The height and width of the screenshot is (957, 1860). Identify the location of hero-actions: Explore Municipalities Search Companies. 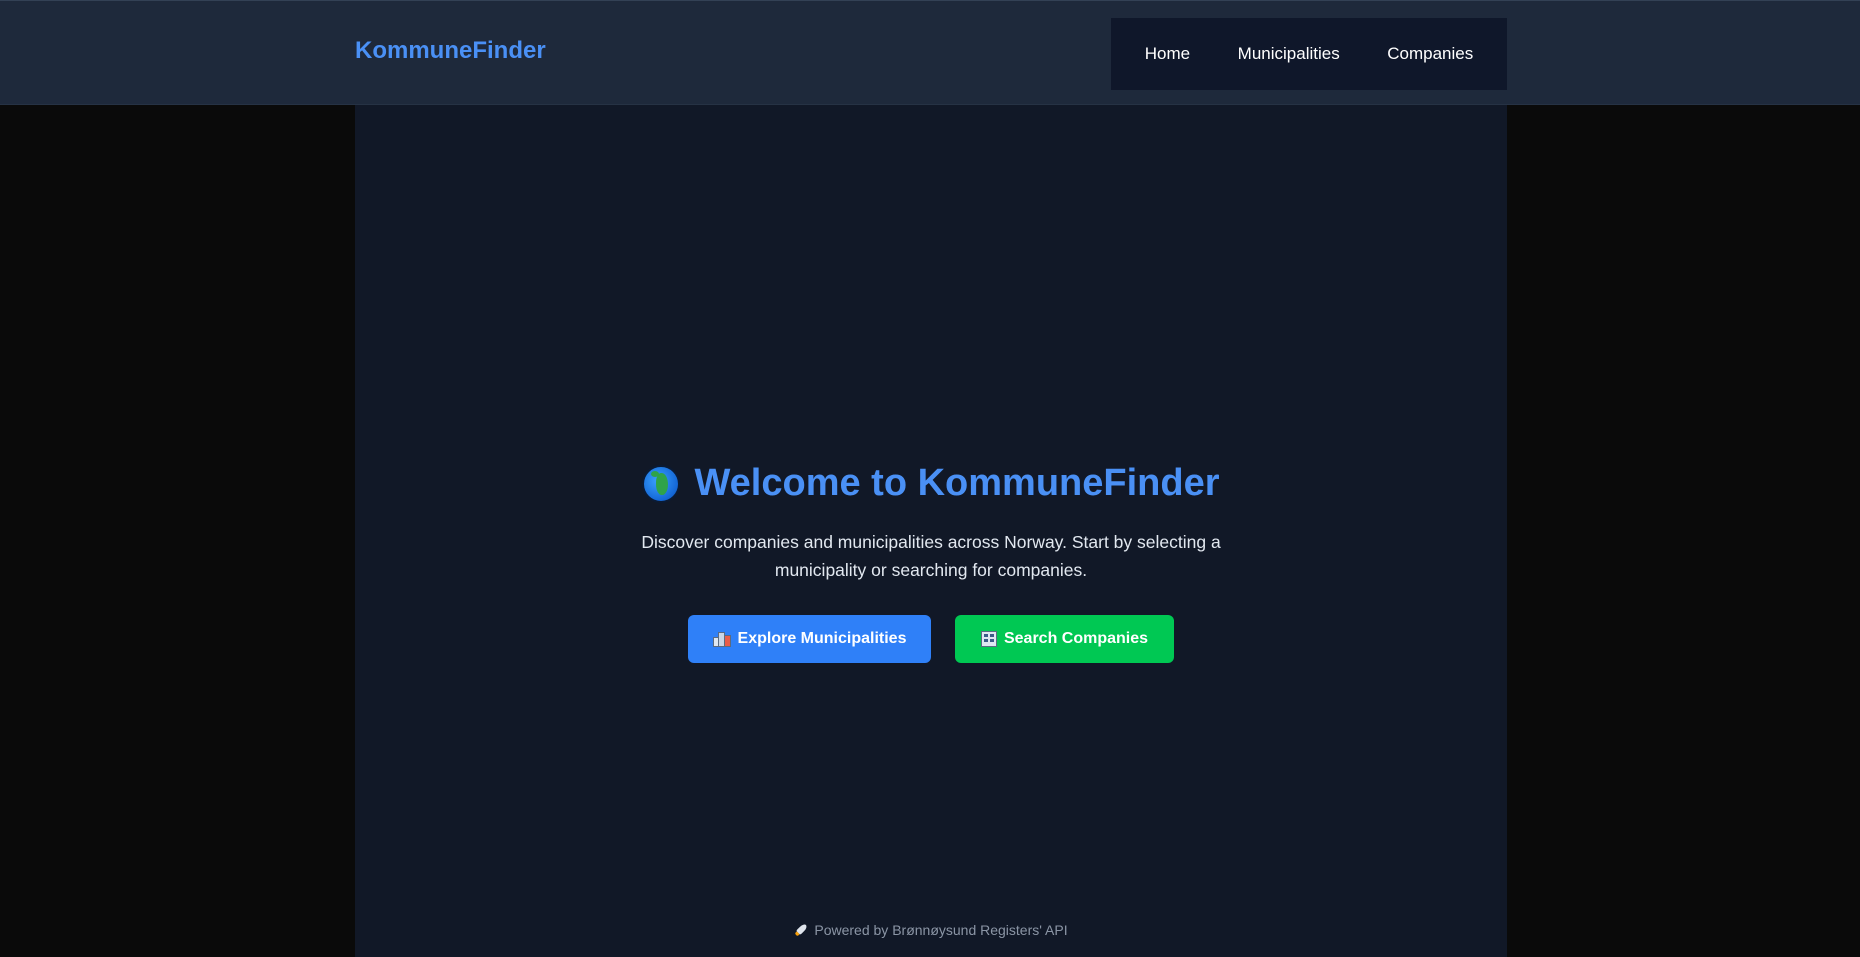
(931, 639).